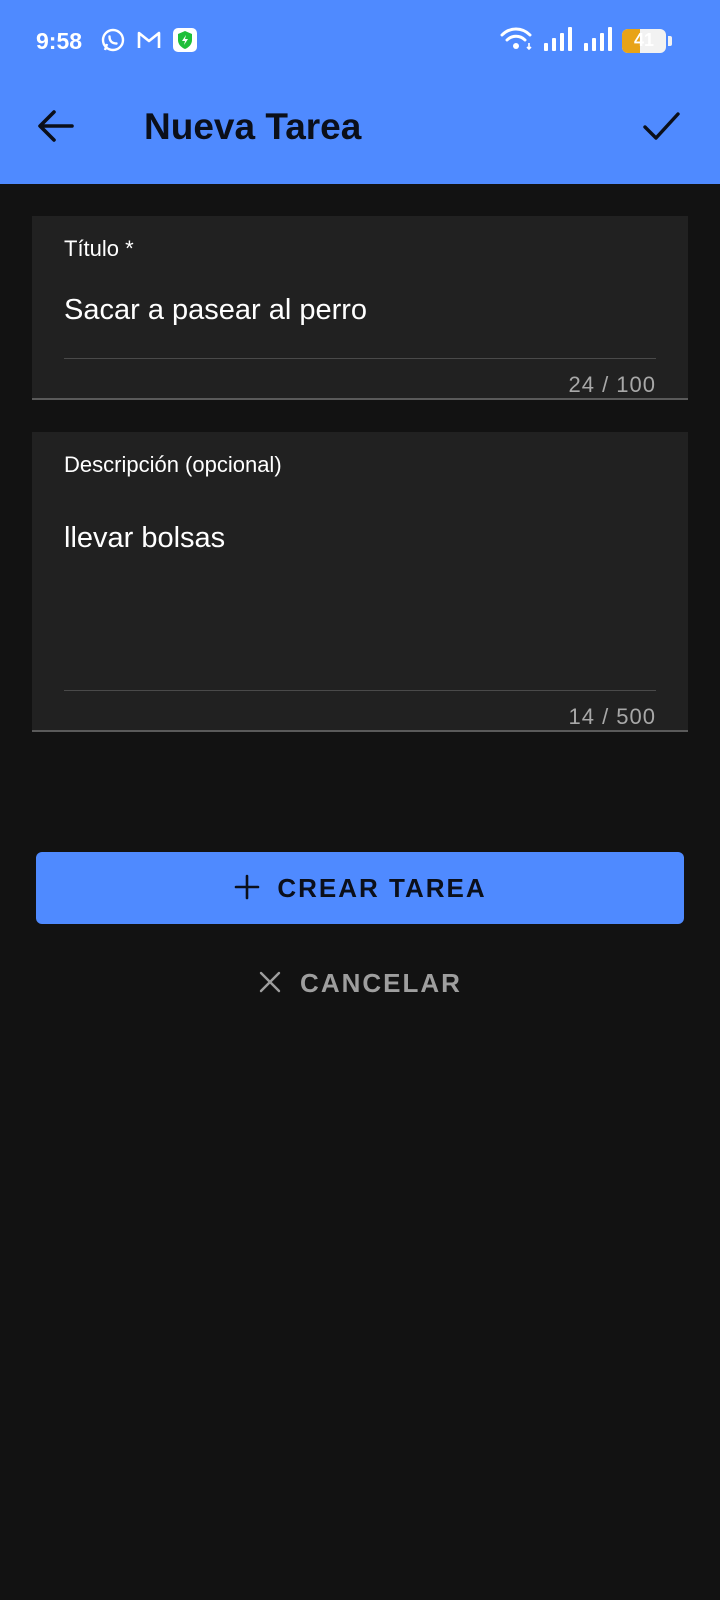 This screenshot has height=1600, width=720. I want to click on gmail-icon, so click(149, 42).